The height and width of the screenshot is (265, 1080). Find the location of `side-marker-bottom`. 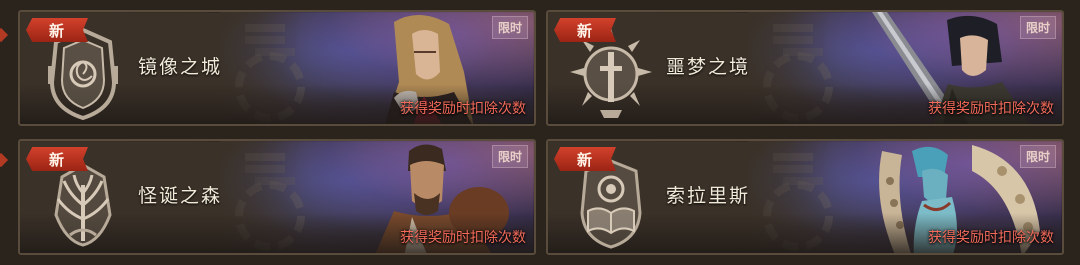

side-marker-bottom is located at coordinates (4, 160).